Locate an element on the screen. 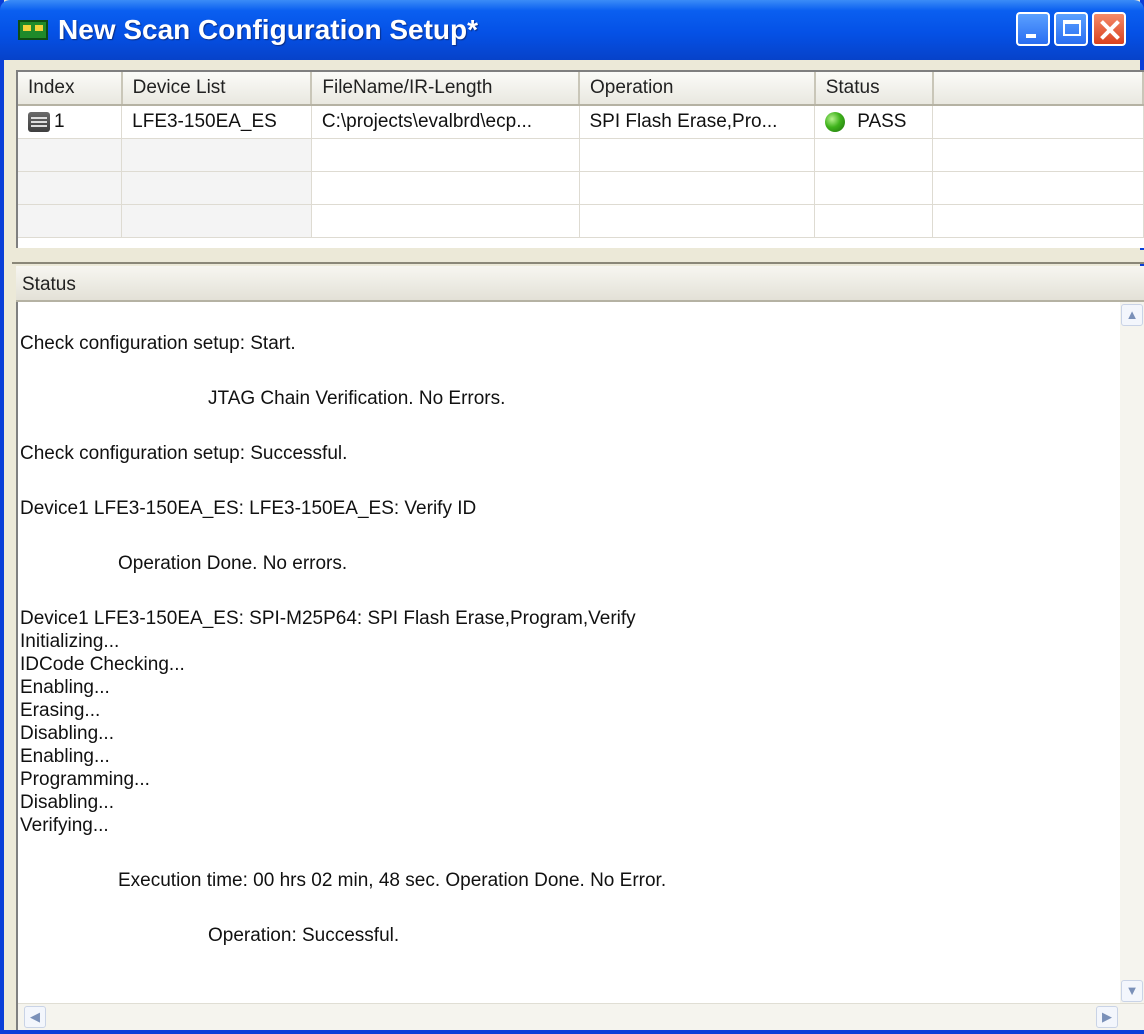 This screenshot has width=1144, height=1034. scroll-down-button: ▼ is located at coordinates (1132, 991).